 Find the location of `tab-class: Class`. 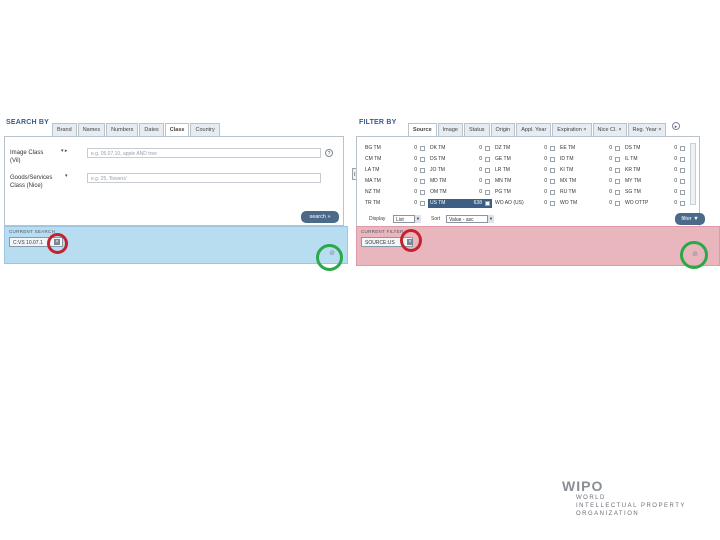

tab-class: Class is located at coordinates (177, 130).